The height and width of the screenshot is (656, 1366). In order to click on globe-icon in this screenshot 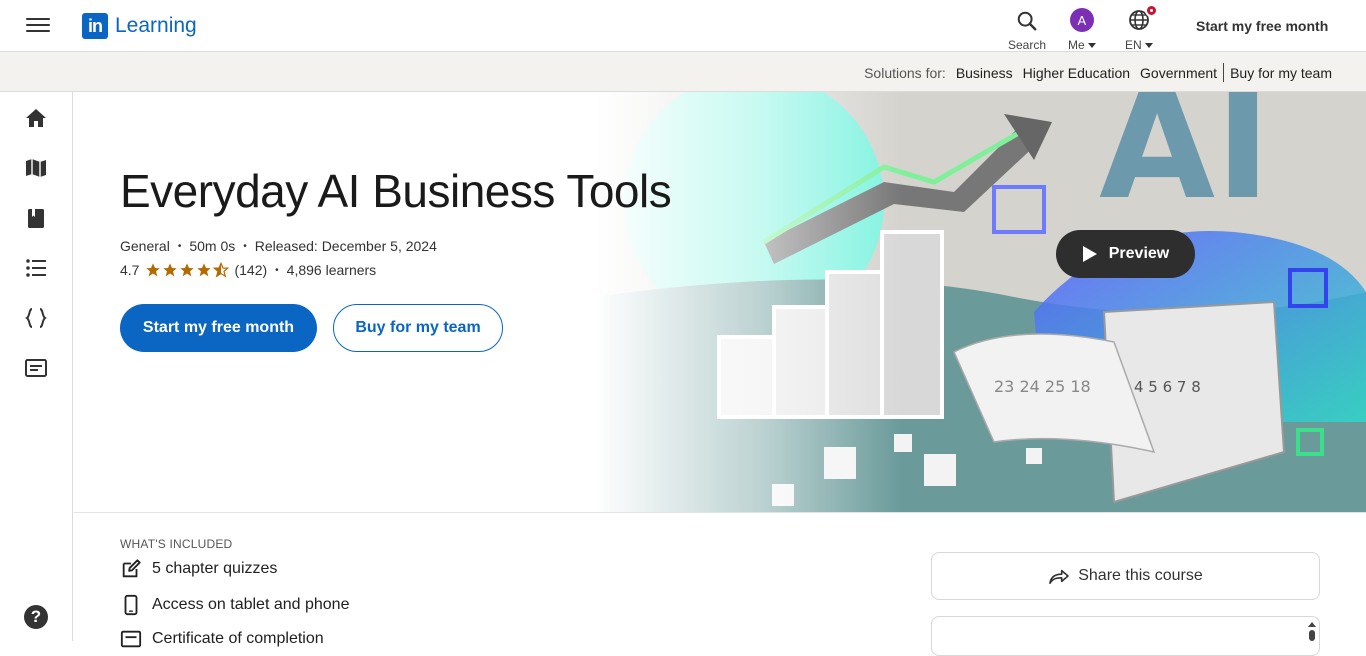, I will do `click(1142, 18)`.